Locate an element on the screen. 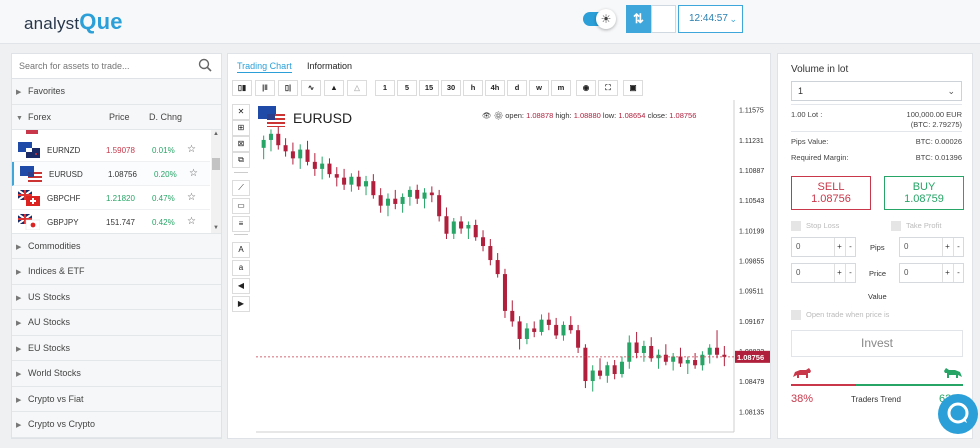 The image size is (980, 448). invest-label: Invest is located at coordinates (876, 343).